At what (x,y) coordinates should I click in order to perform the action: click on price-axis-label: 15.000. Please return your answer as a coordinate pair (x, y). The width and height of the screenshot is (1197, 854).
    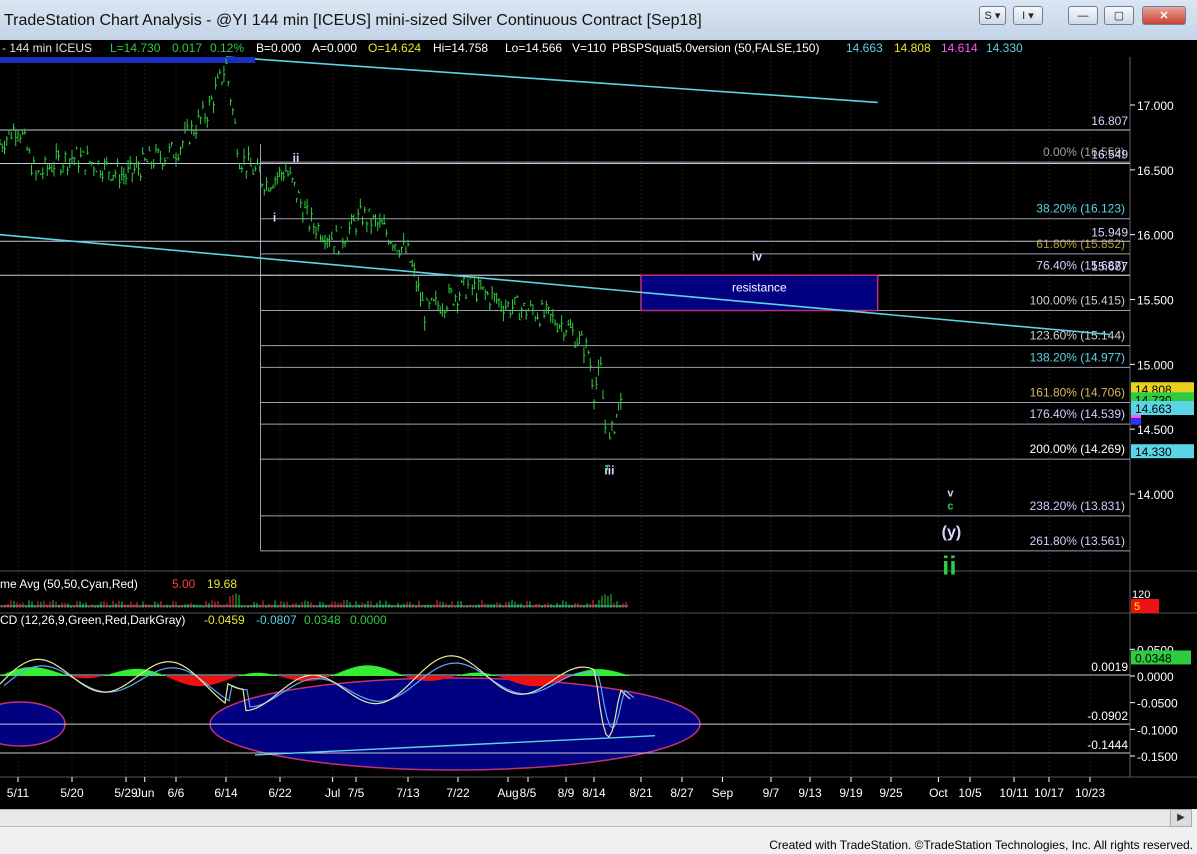
    Looking at the image, I should click on (1155, 365).